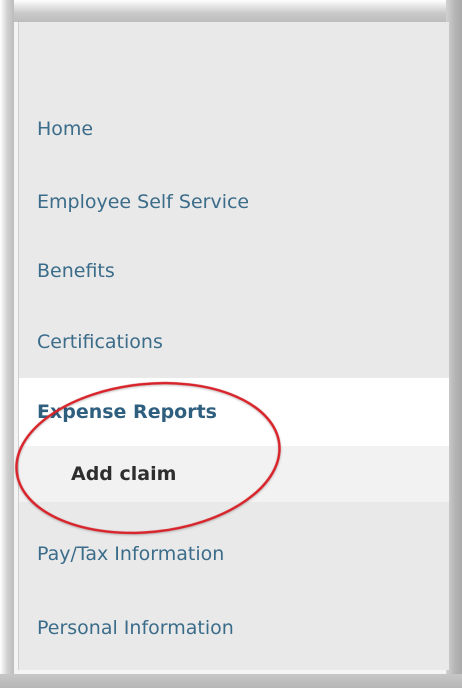 Image resolution: width=462 pixels, height=688 pixels. Describe the element at coordinates (100, 342) in the screenshot. I see `sidebar-item-label: Certifications` at that location.